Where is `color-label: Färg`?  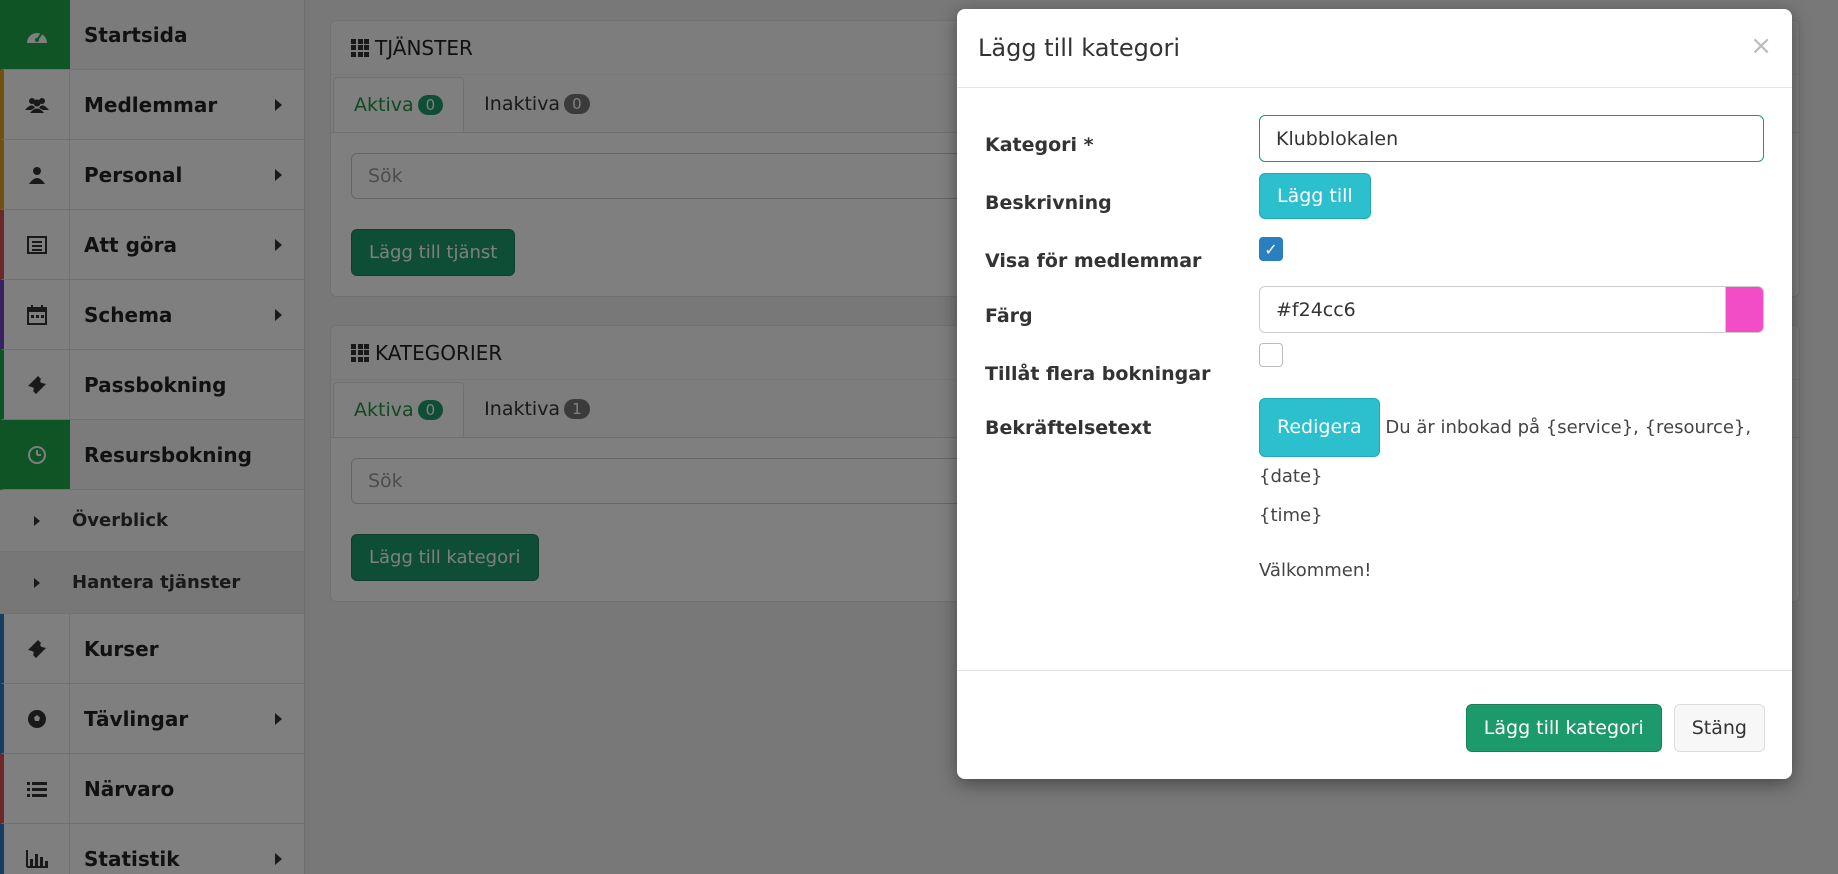 color-label: Färg is located at coordinates (1009, 316).